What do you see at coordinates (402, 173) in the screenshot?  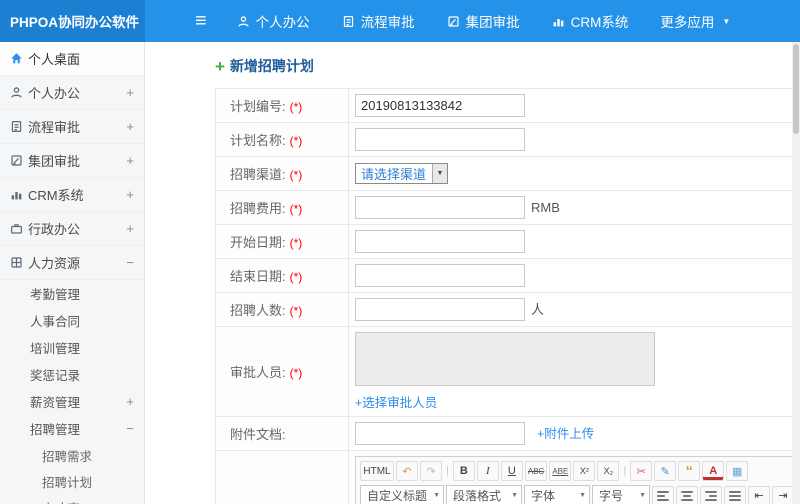 I see `channel-select: 请选择渠道 ▼` at bounding box center [402, 173].